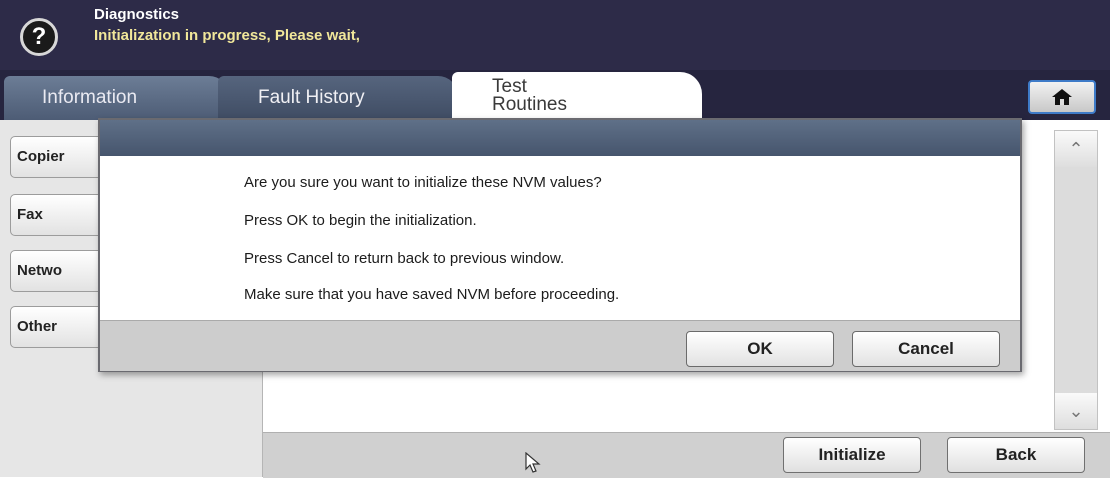 This screenshot has height=478, width=1110. Describe the element at coordinates (338, 98) in the screenshot. I see `tab-fault-history: Fault History` at that location.